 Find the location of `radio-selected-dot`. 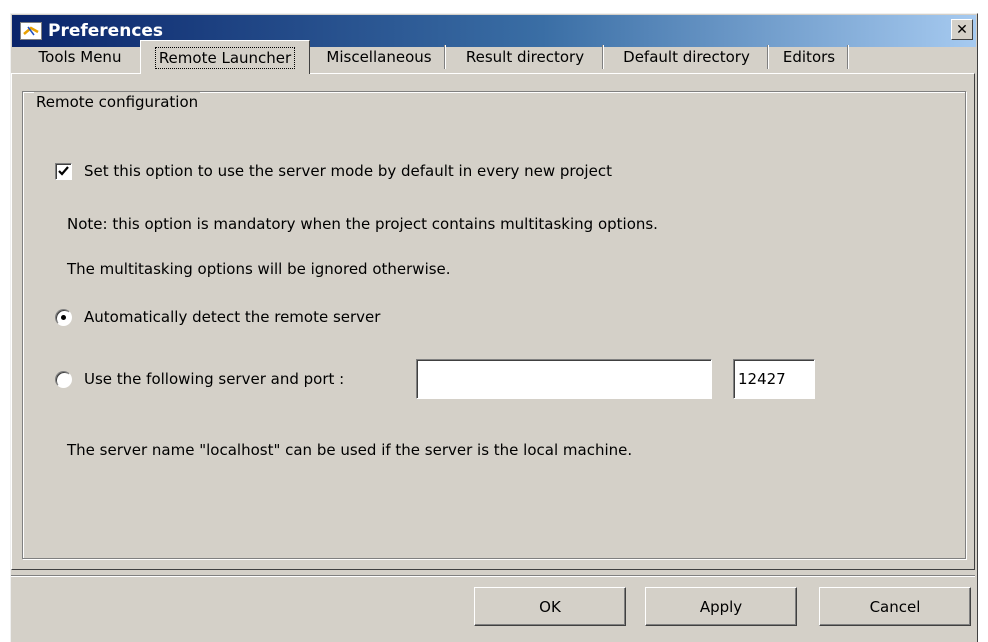

radio-selected-dot is located at coordinates (63, 317).